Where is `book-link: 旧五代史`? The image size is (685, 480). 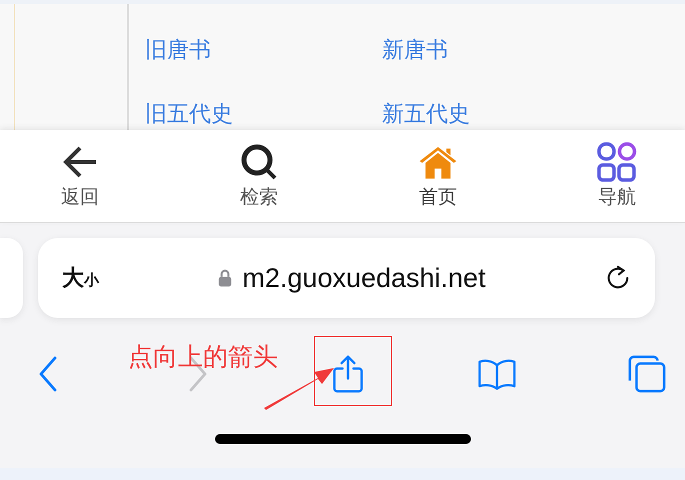 book-link: 旧五代史 is located at coordinates (263, 115).